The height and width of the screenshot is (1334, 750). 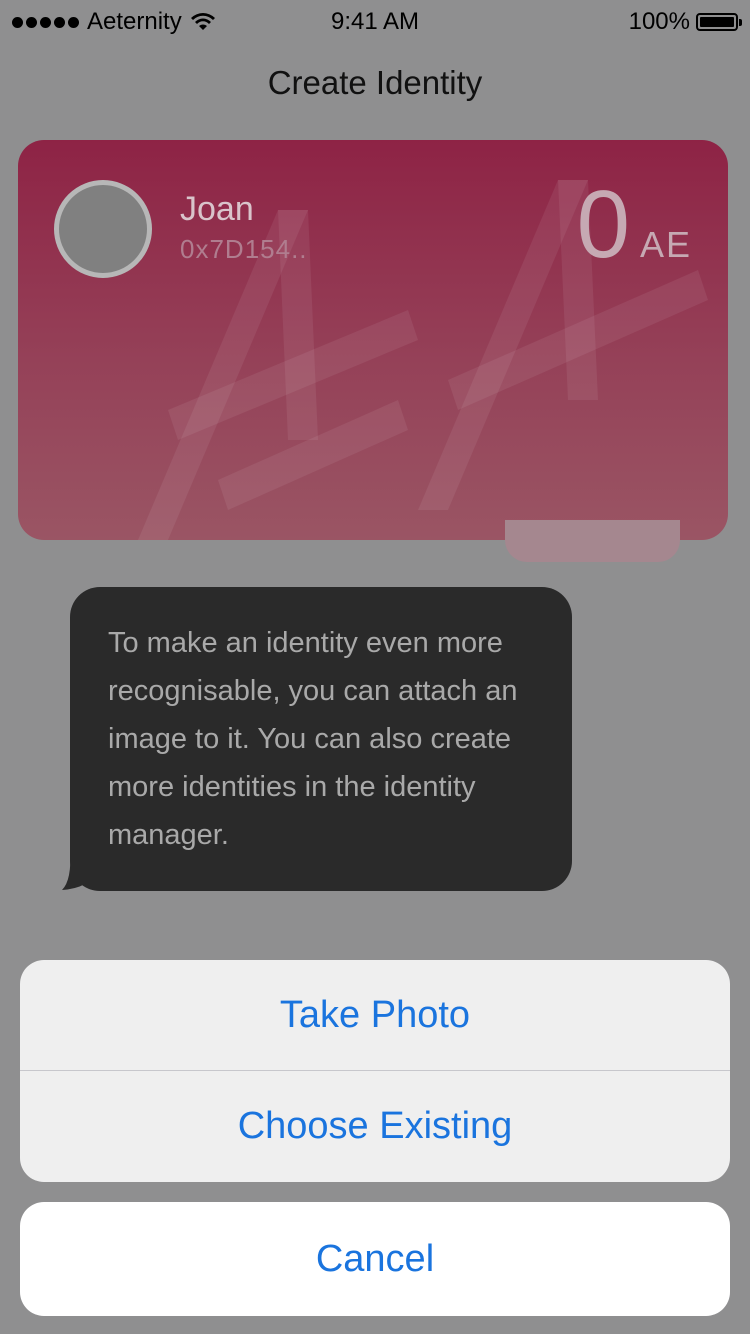 What do you see at coordinates (665, 244) in the screenshot?
I see `balance-unit: AE` at bounding box center [665, 244].